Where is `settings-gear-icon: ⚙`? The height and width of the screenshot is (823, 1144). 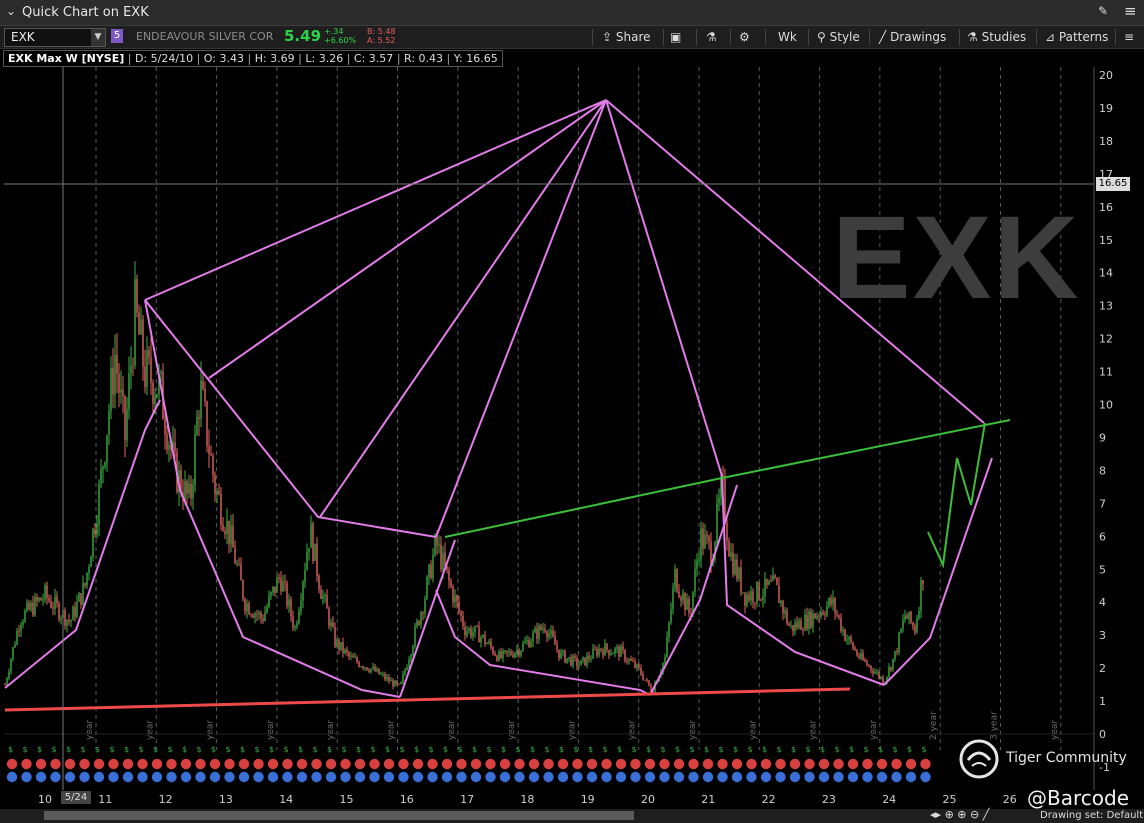 settings-gear-icon: ⚙ is located at coordinates (744, 37).